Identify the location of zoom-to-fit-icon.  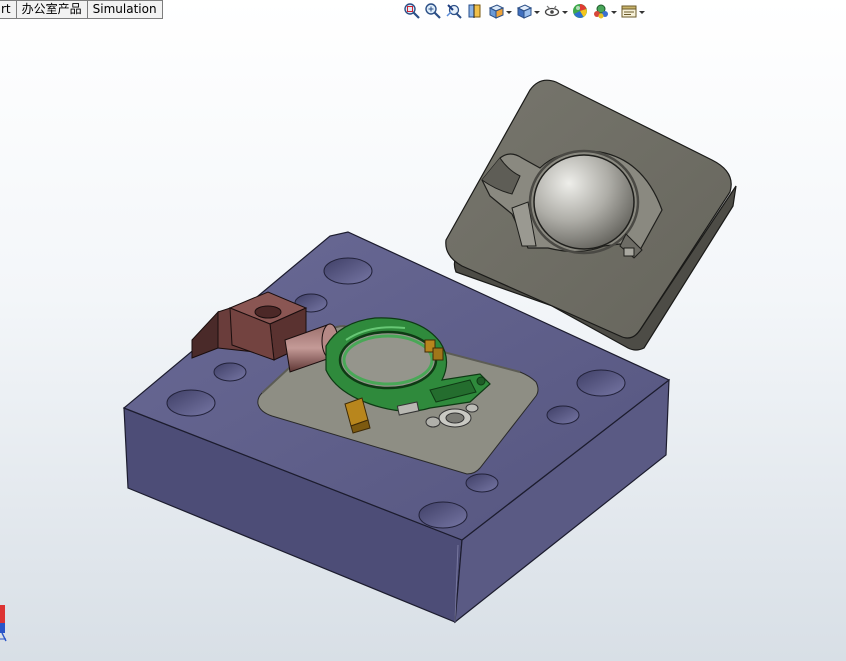
(412, 11).